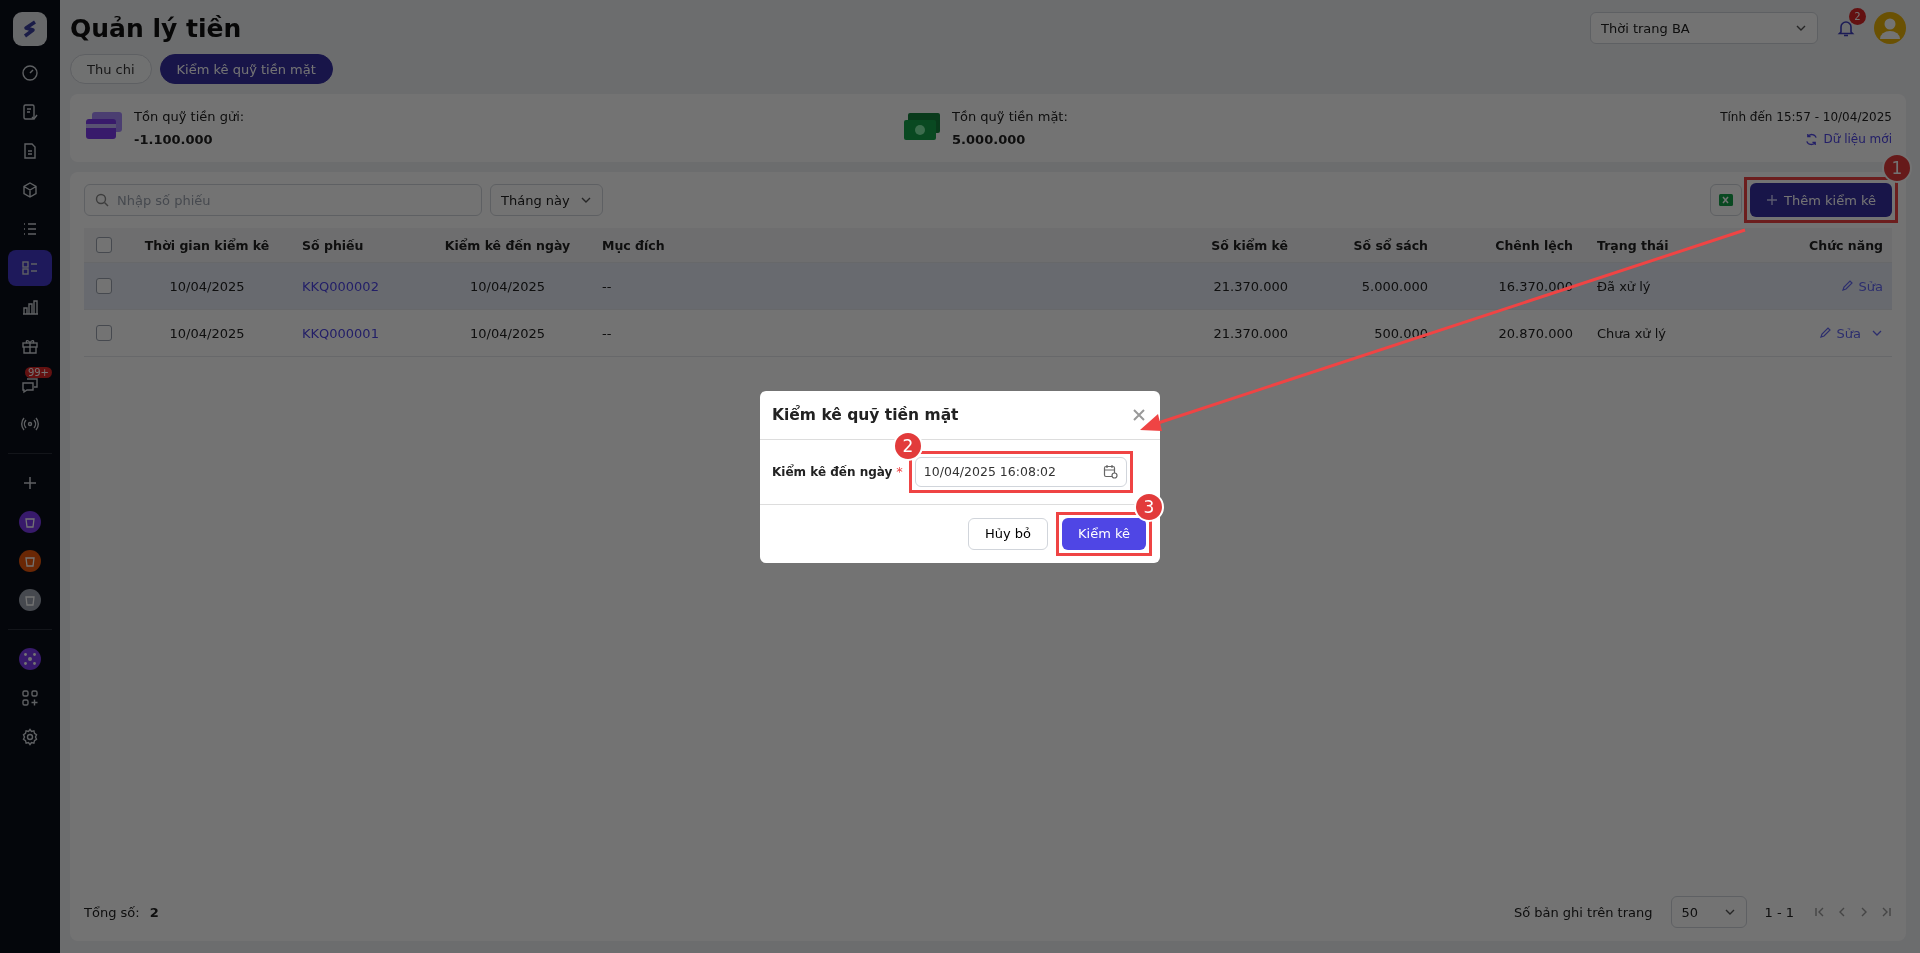 The width and height of the screenshot is (1920, 953). I want to click on column-header: Chênh lệch, so click(1534, 245).